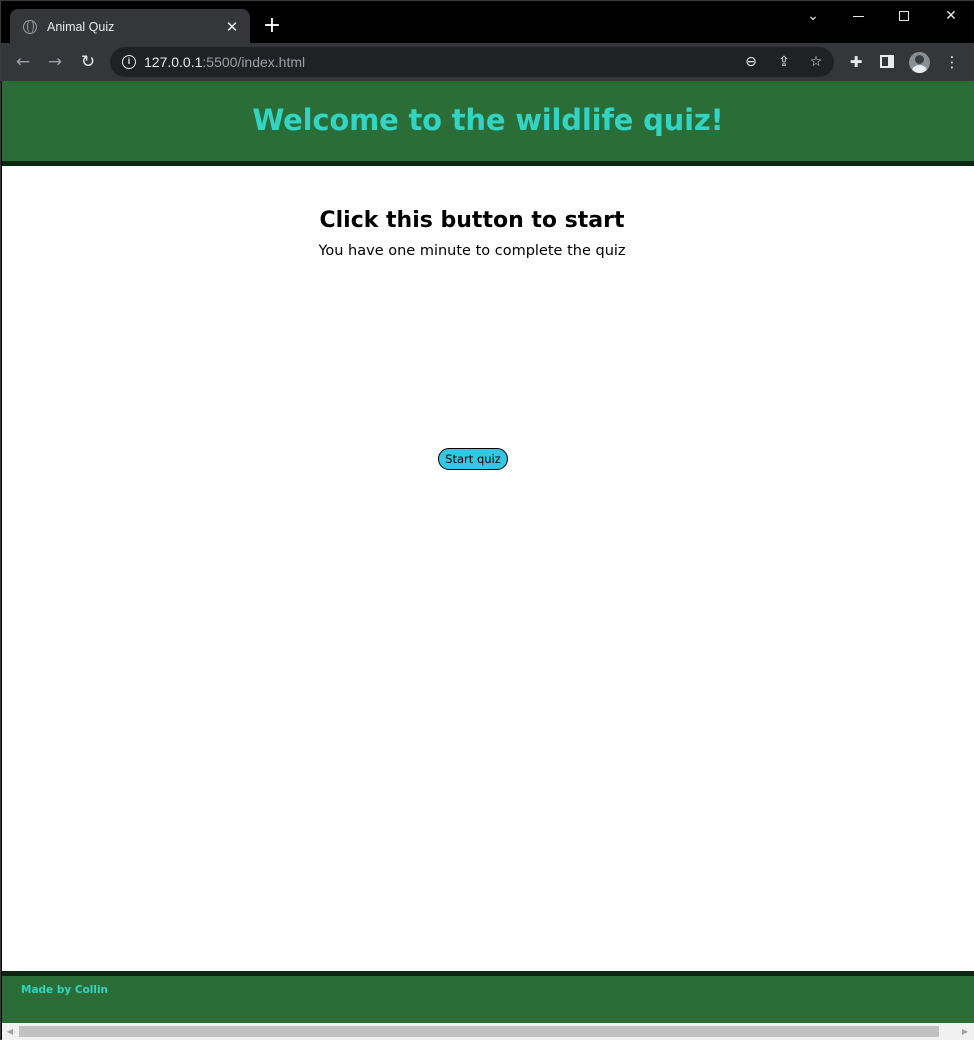 This screenshot has height=1040, width=974. I want to click on url-text: 127.0.0.1:5500/index.html, so click(224, 62).